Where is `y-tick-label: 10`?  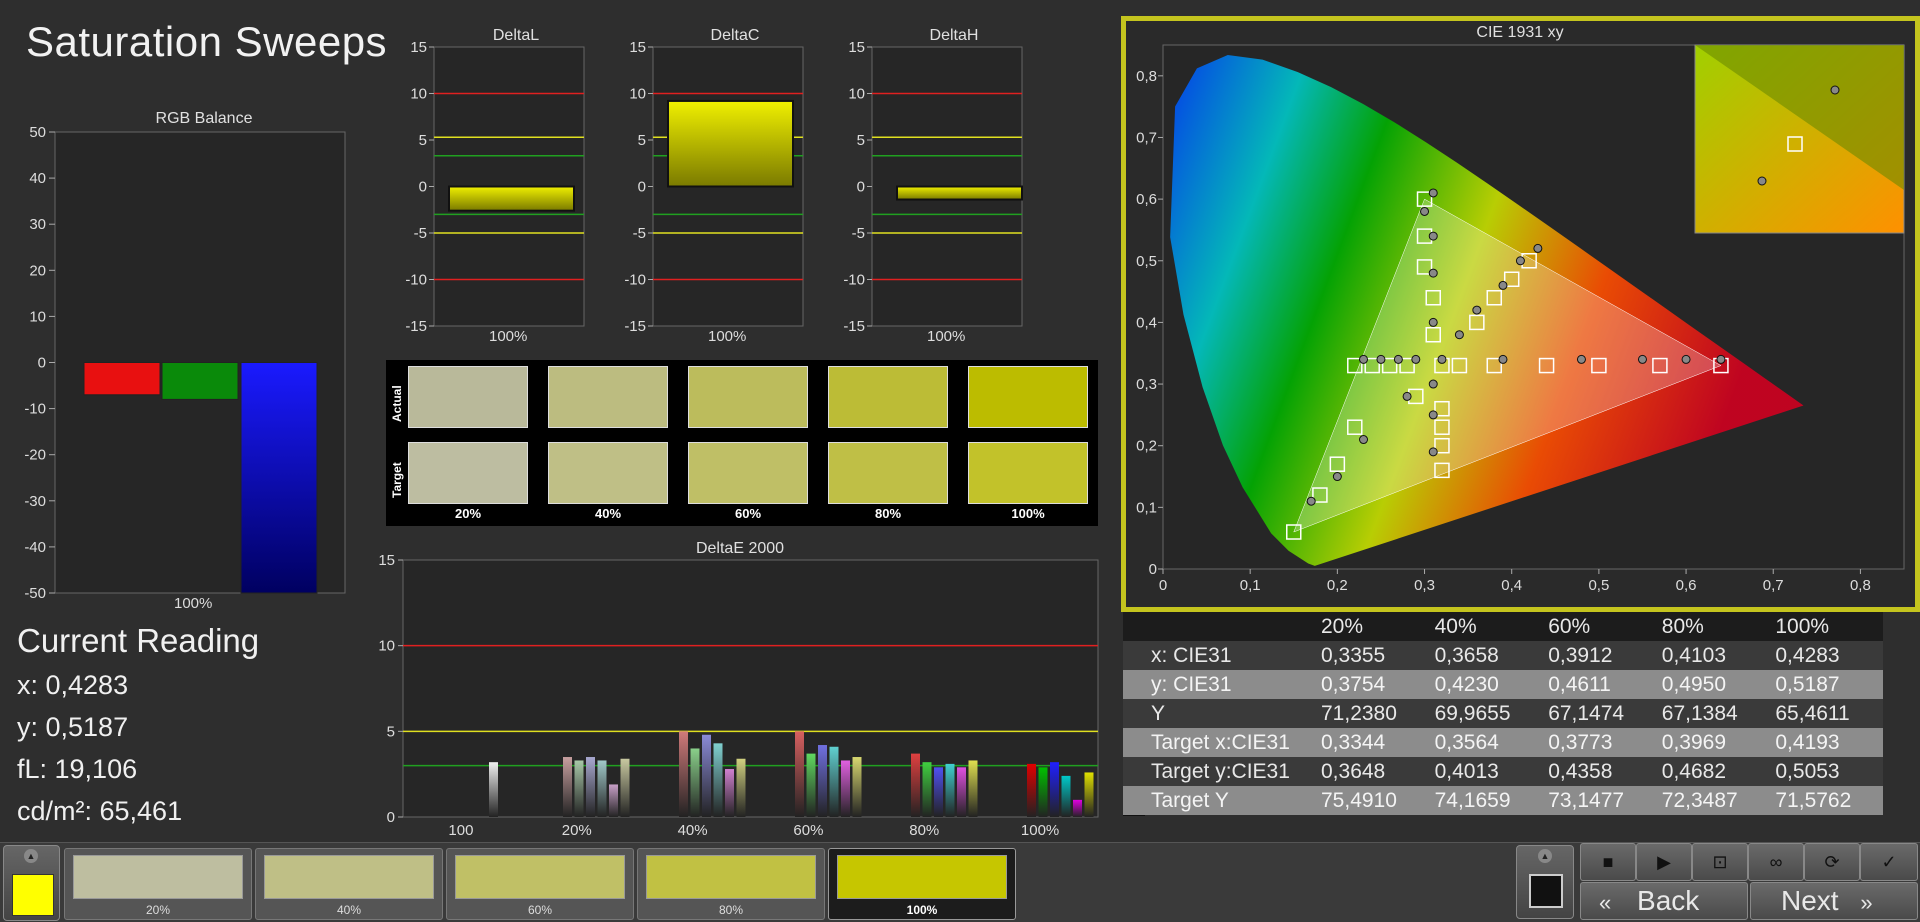
y-tick-label: 10 is located at coordinates (856, 94).